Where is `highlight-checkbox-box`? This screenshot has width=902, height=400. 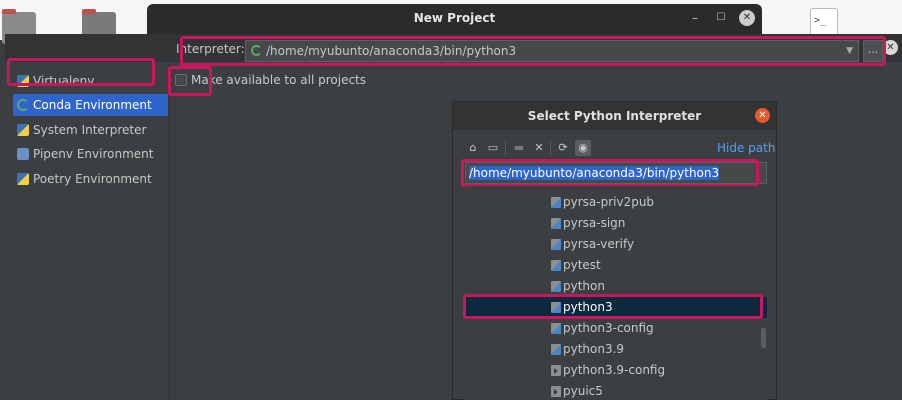 highlight-checkbox-box is located at coordinates (190, 81).